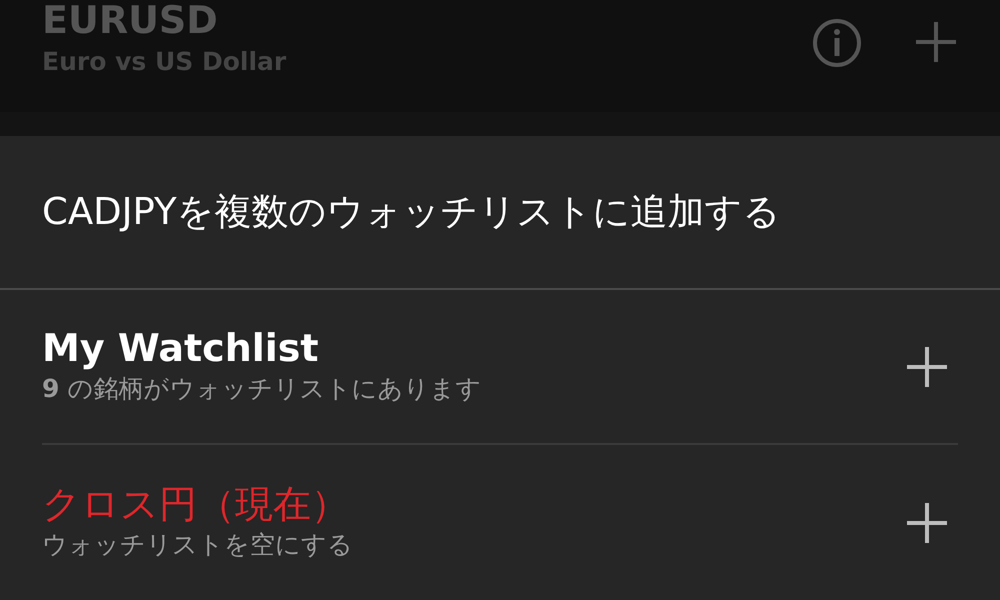 The image size is (1000, 600). Describe the element at coordinates (262, 388) in the screenshot. I see `watchlist-subtitle: 9 の銘柄がウォッチリストにあります` at that location.